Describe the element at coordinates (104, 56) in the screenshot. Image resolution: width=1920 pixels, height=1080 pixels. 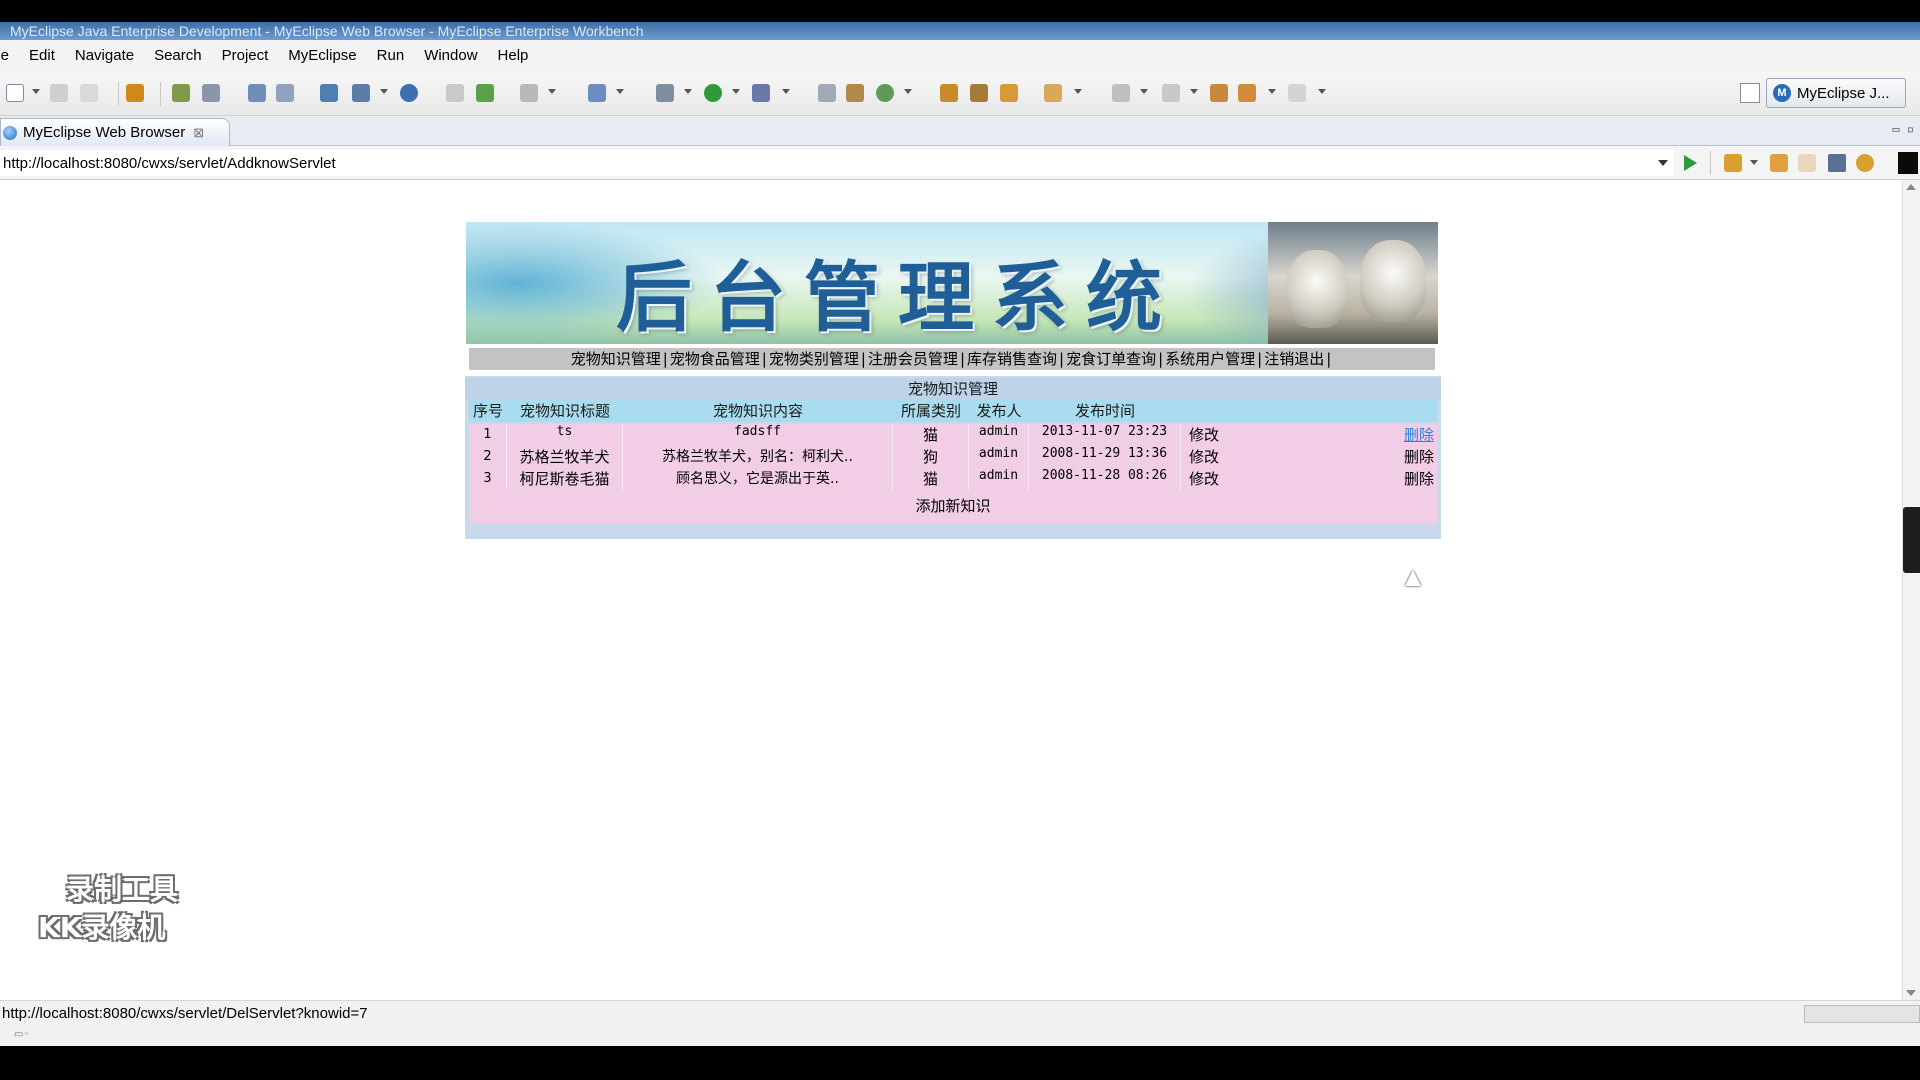
I see `menu-navigate: Navigate` at that location.